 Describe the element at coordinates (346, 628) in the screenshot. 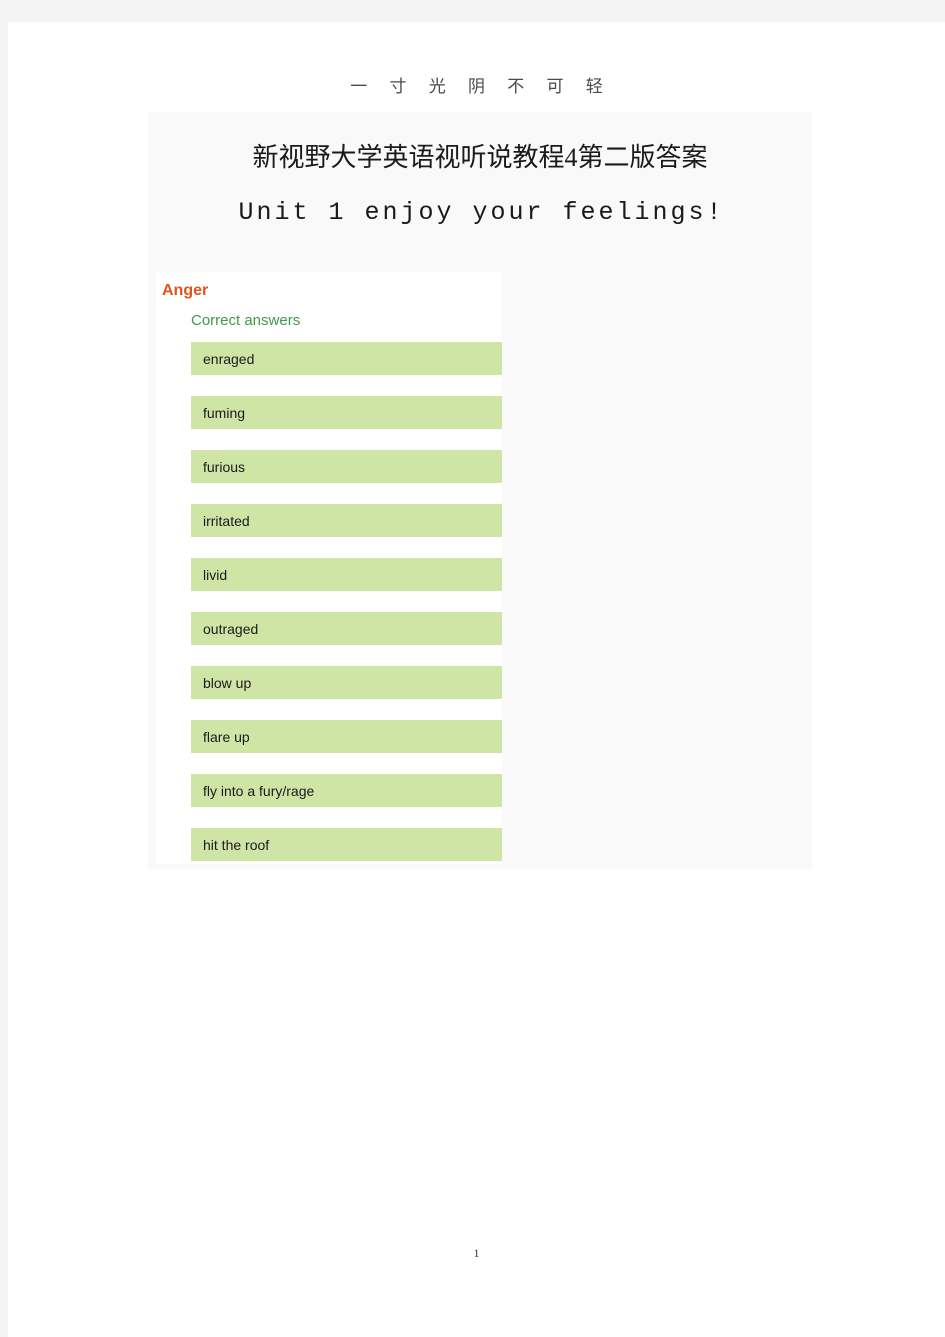

I see `answer-chip: outraged` at that location.